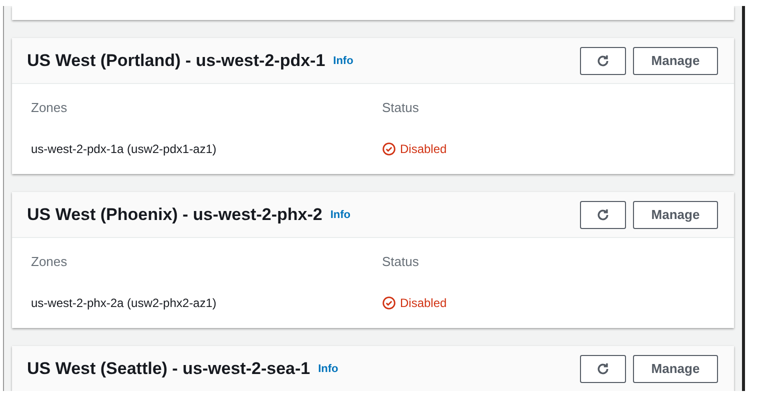 Image resolution: width=760 pixels, height=405 pixels. What do you see at coordinates (123, 149) in the screenshot?
I see `zone-name: us-west-2-pdx-1a (usw2-pdx1-az1)` at bounding box center [123, 149].